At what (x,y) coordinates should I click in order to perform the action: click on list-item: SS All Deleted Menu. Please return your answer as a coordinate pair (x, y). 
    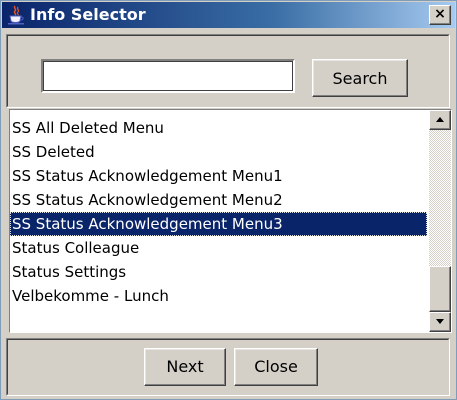
    Looking at the image, I should click on (218, 128).